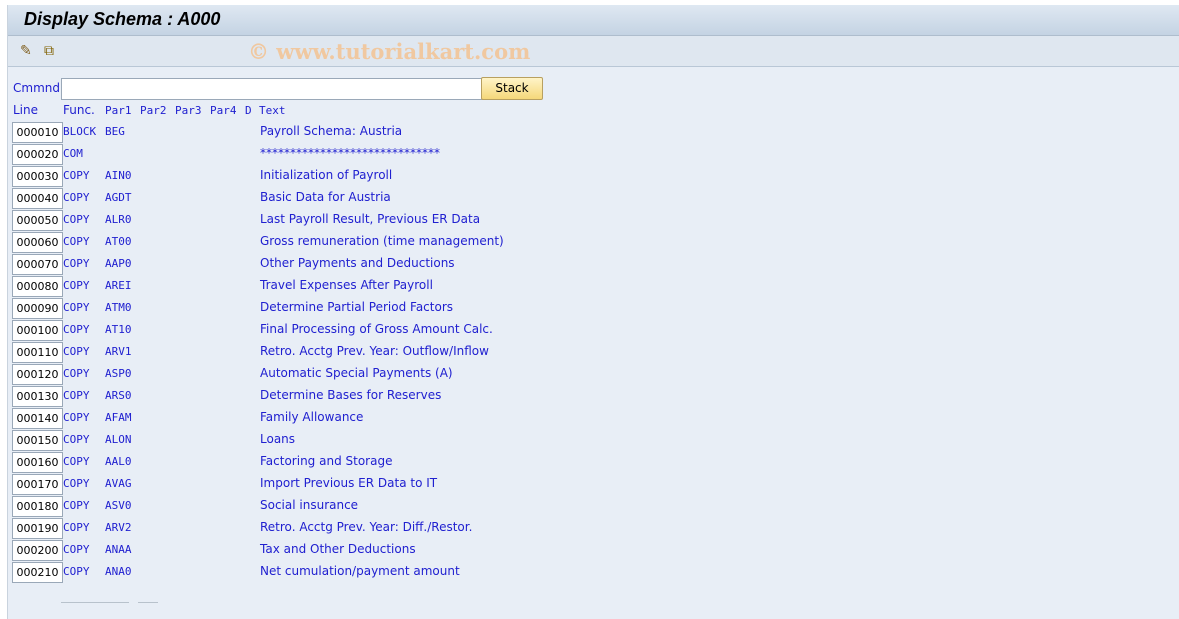 The height and width of the screenshot is (619, 1179). I want to click on text-cell: Other Payments and Deductions, so click(357, 263).